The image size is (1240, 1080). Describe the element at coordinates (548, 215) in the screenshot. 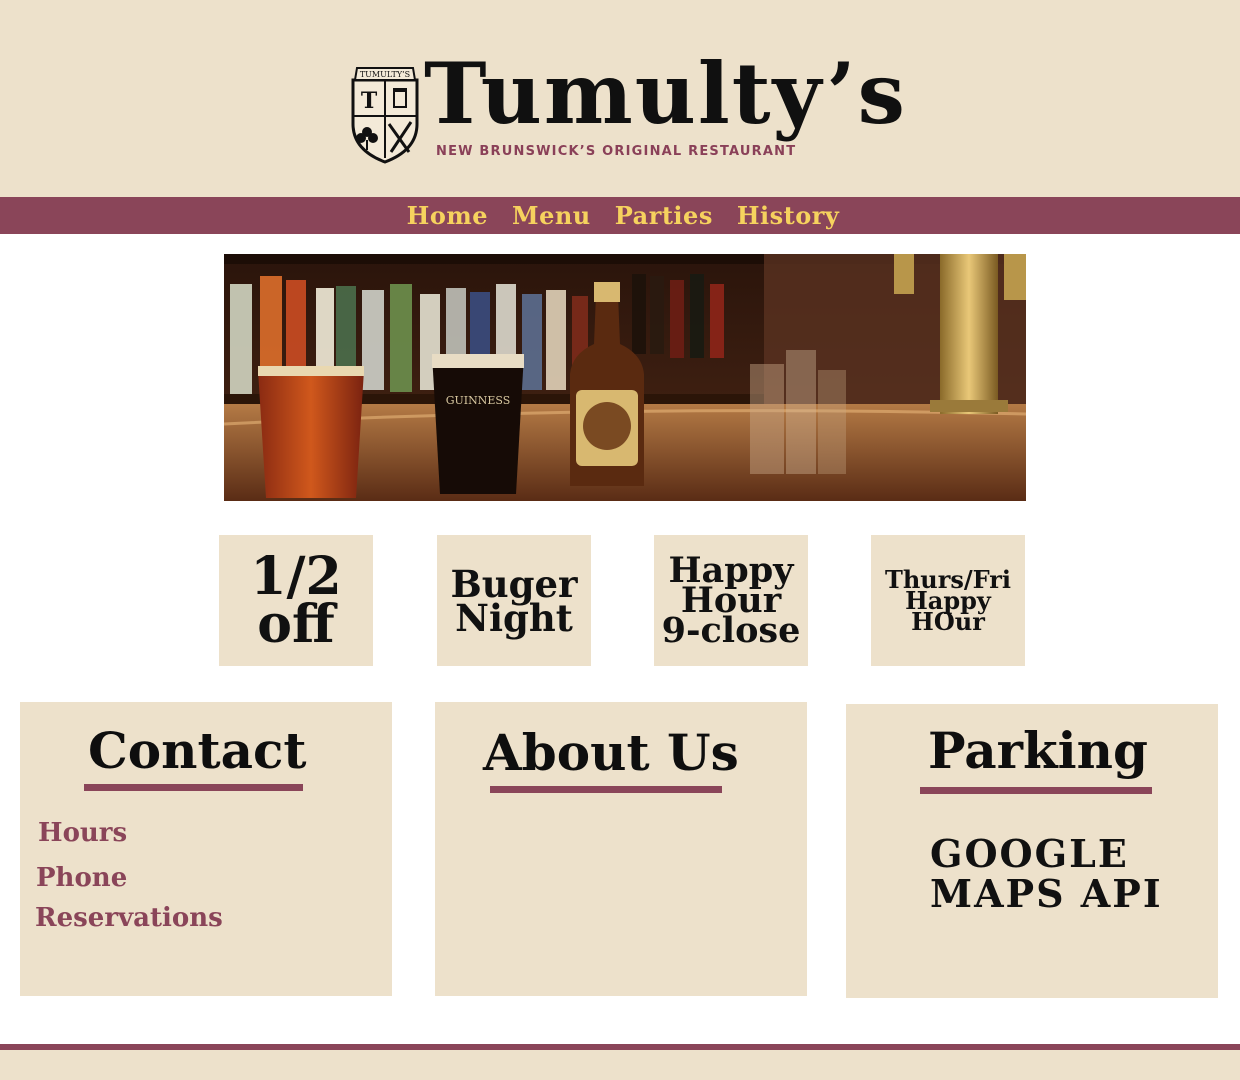

I see `nav-item-menu: Menu` at that location.